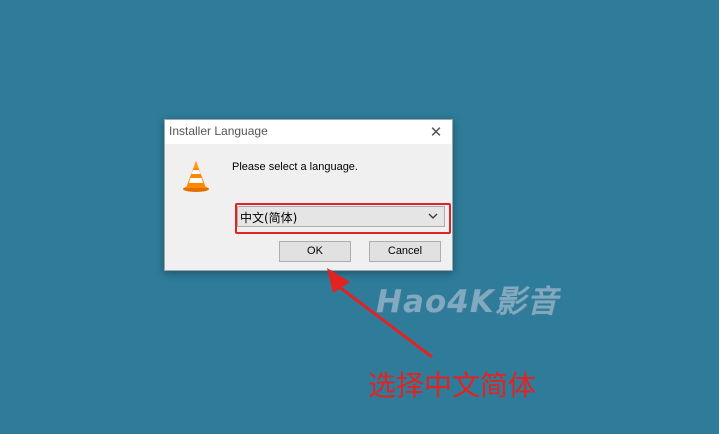 The width and height of the screenshot is (719, 434). I want to click on watermark-text: Hao4K影音, so click(467, 302).